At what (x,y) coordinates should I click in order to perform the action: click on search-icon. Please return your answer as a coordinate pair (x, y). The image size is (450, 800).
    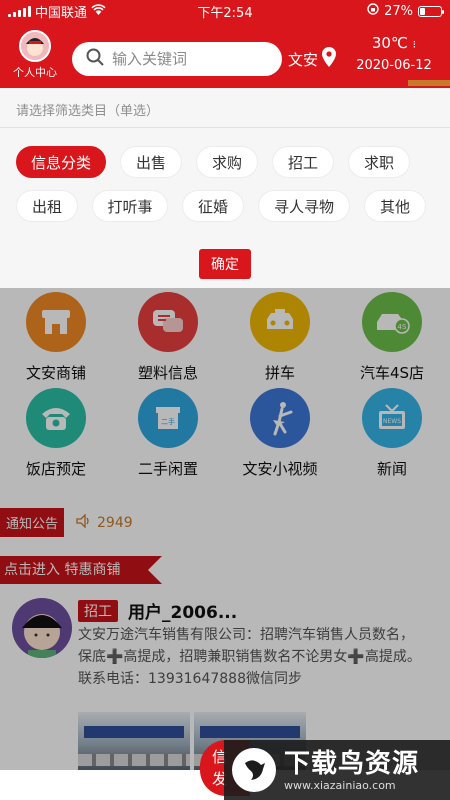
    Looking at the image, I should click on (95, 59).